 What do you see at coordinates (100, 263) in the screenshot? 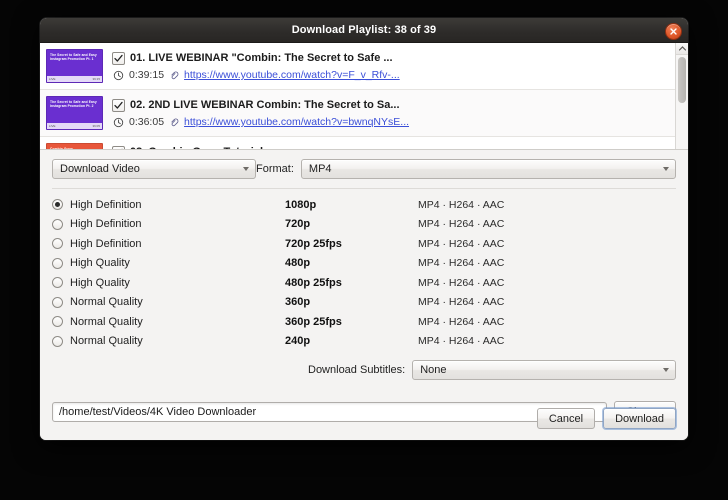
I see `quality-label: High Quality` at bounding box center [100, 263].